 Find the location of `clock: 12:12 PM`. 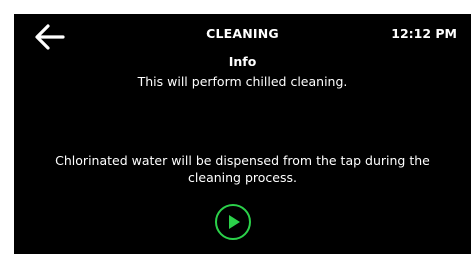

clock: 12:12 PM is located at coordinates (424, 33).